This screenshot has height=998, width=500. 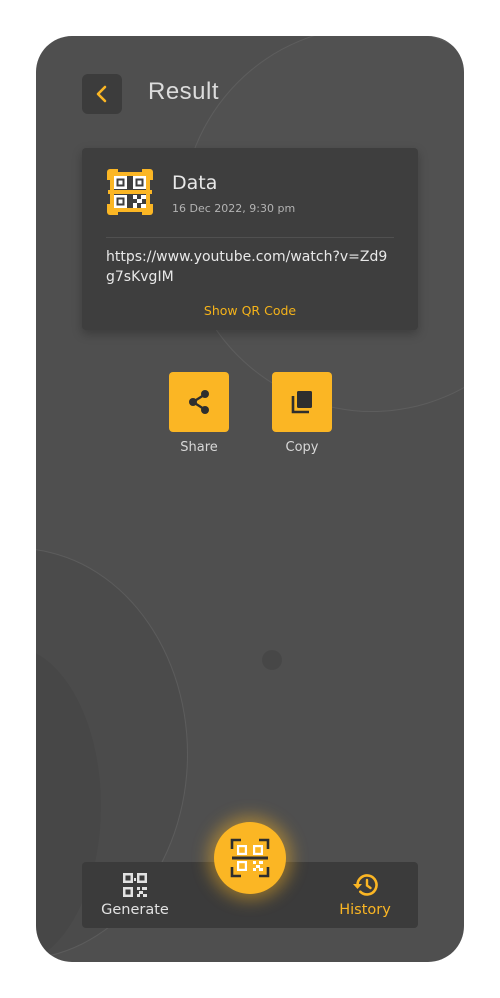 I want to click on history-icon, so click(x=365, y=885).